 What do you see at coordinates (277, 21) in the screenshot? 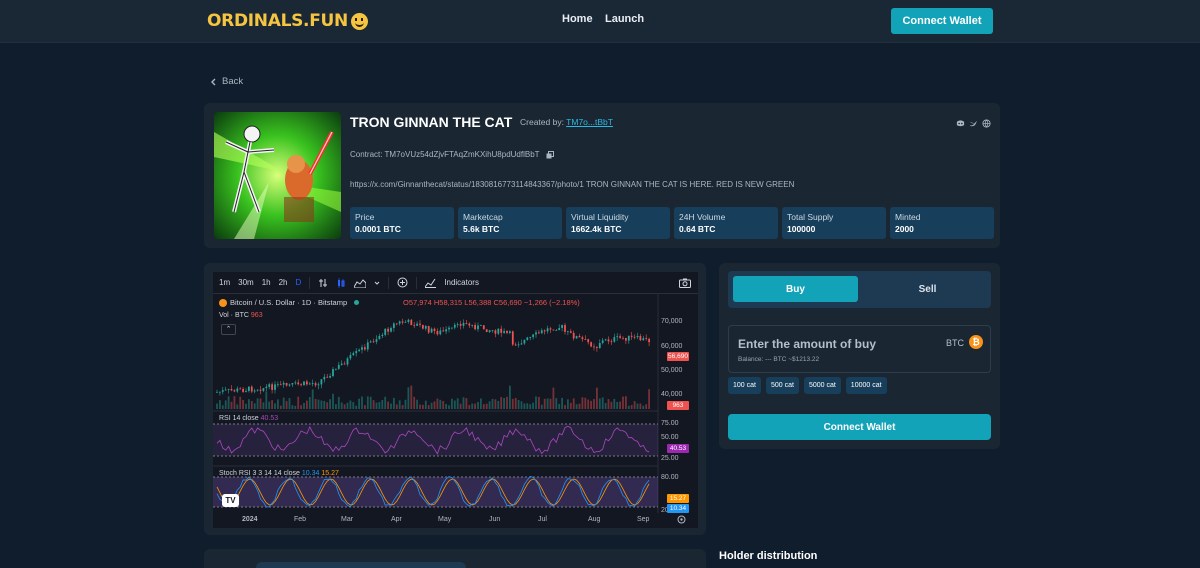
I see `logo-text: ORDINALS.FUN` at bounding box center [277, 21].